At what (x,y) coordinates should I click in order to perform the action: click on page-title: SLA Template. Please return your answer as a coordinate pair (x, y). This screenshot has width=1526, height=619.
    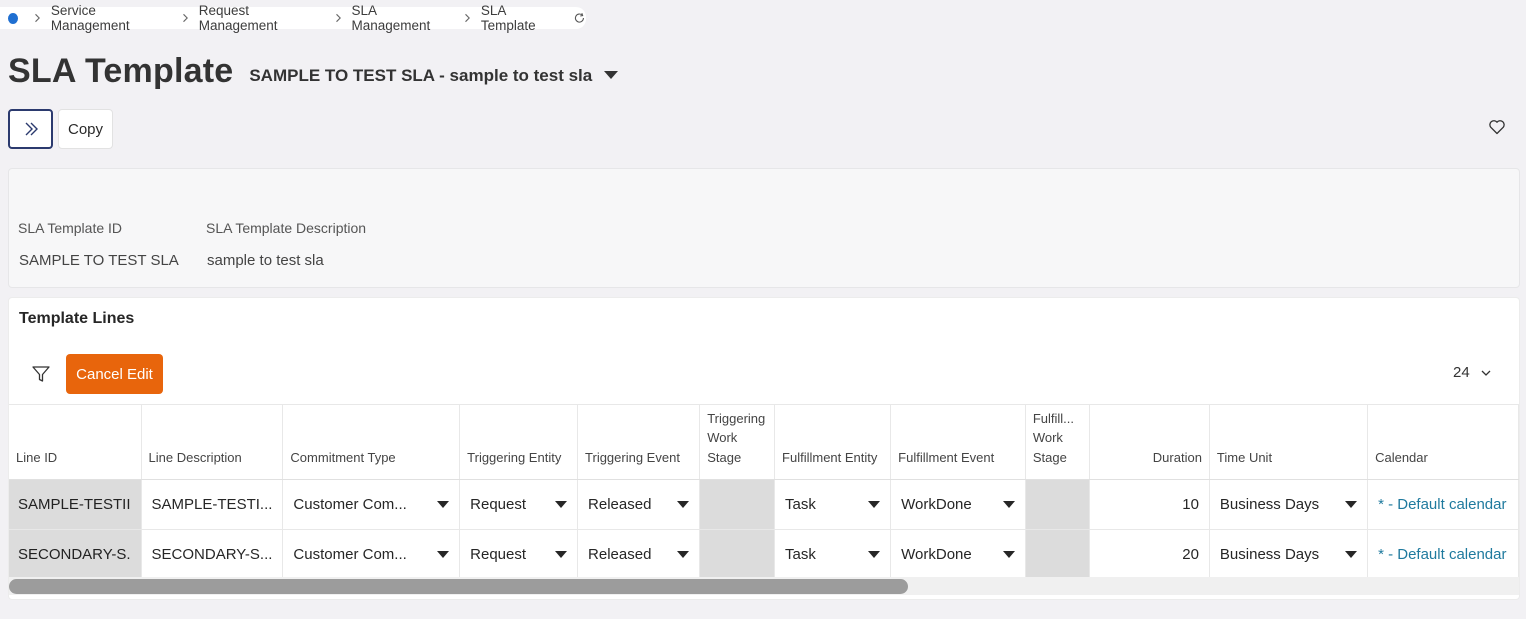
    Looking at the image, I should click on (121, 71).